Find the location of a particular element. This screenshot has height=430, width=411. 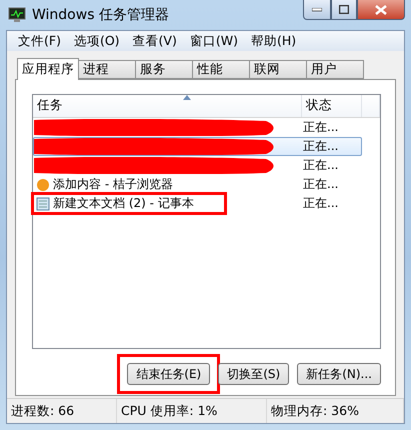

status-text: CPU 使用率: 1% is located at coordinates (192, 411).